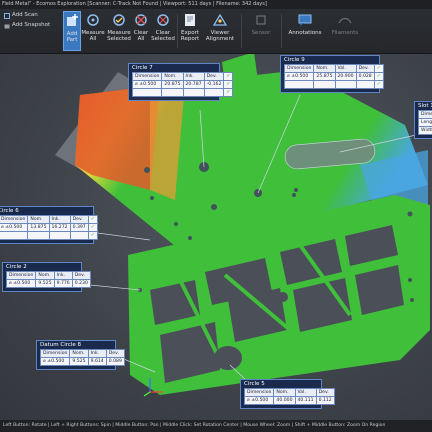 This screenshot has width=432, height=432. Describe the element at coordinates (424, 130) in the screenshot. I see `callout-cell: Width` at that location.